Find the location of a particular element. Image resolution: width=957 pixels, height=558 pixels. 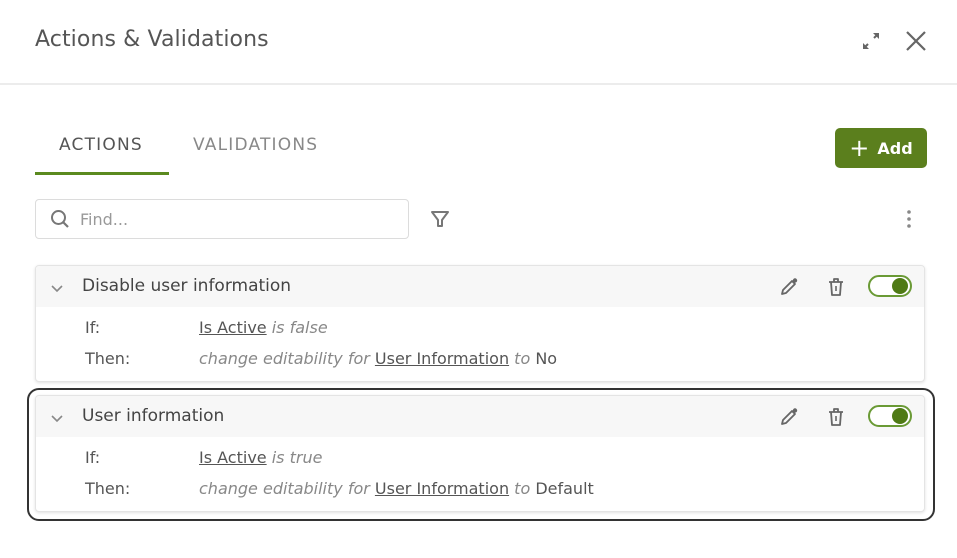

search-box is located at coordinates (222, 219).